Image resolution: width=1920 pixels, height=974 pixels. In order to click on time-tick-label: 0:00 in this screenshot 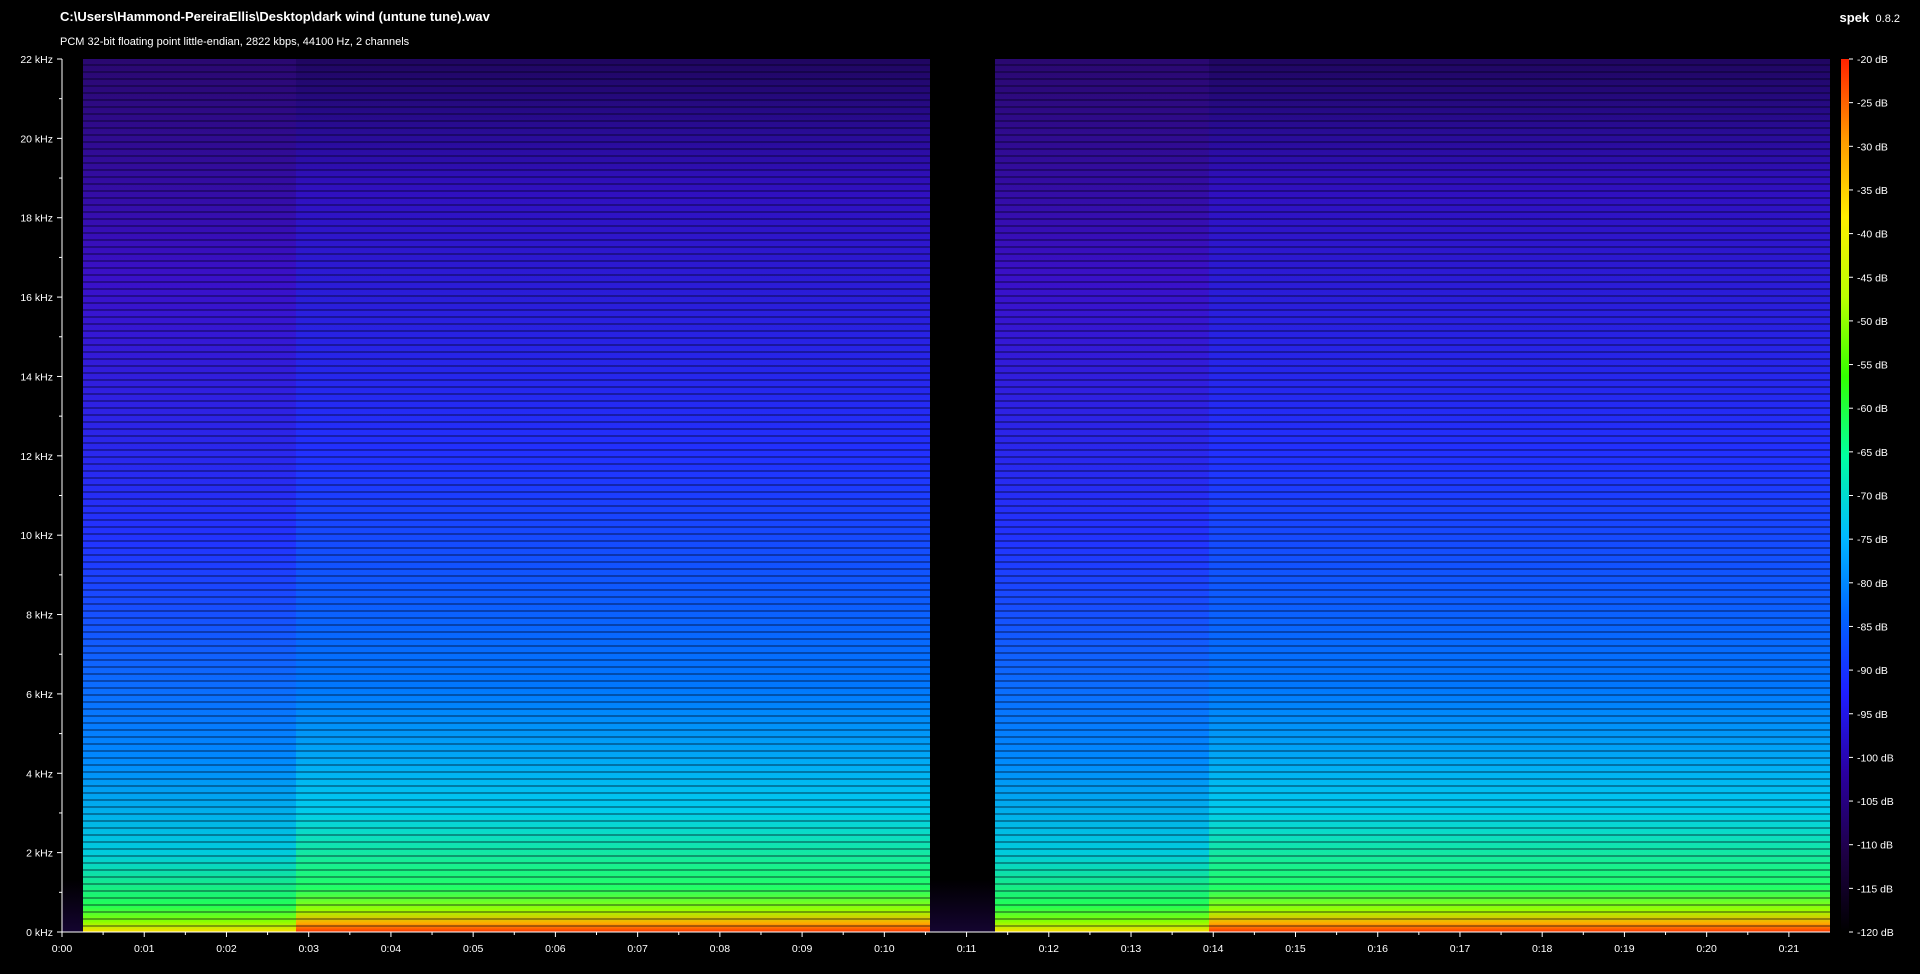, I will do `click(62, 949)`.